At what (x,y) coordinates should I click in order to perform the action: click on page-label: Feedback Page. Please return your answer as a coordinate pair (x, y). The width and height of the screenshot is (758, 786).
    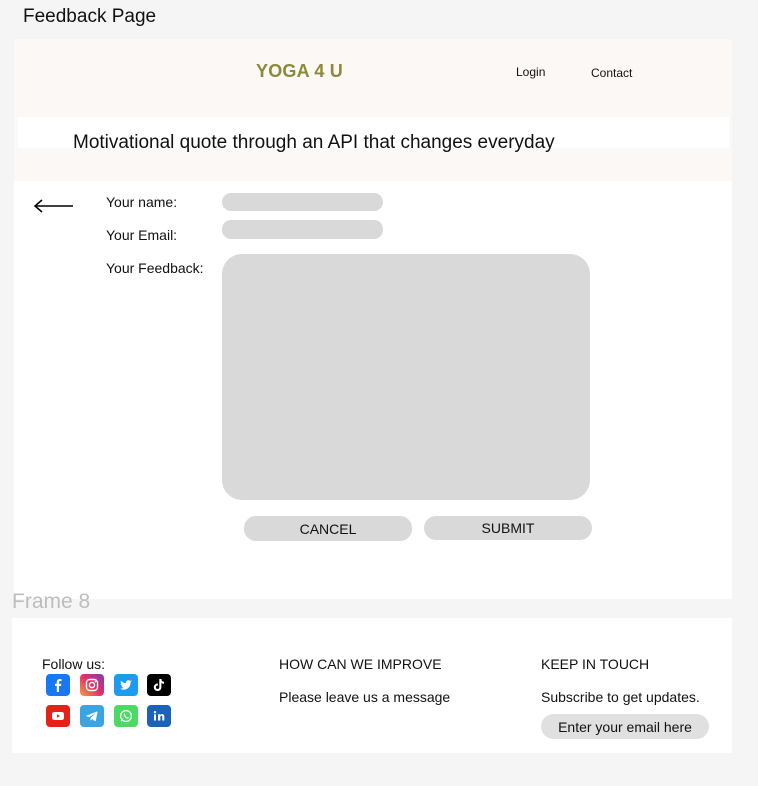
    Looking at the image, I should click on (90, 16).